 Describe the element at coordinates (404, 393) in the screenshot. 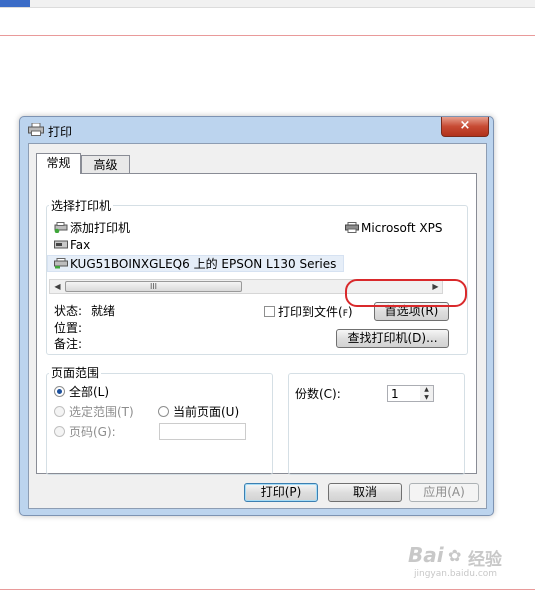

I see `copies-input: 1` at that location.